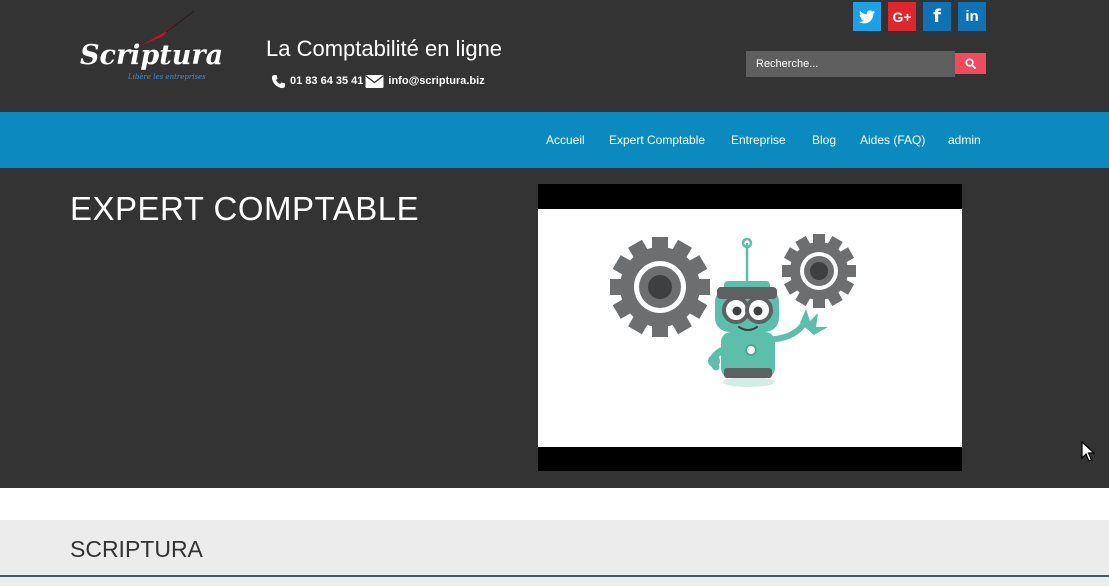 This screenshot has height=586, width=1109. I want to click on twitter-button, so click(867, 16).